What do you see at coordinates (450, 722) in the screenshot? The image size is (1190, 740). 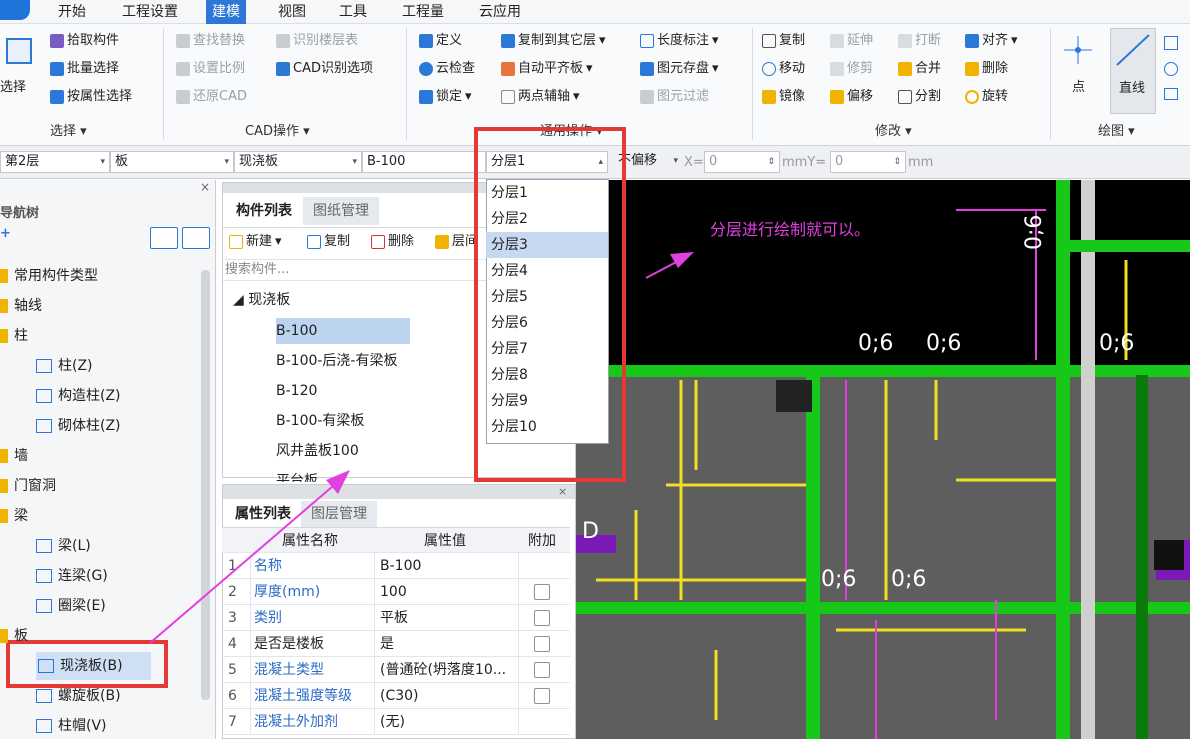 I see `property-value: (无)` at bounding box center [450, 722].